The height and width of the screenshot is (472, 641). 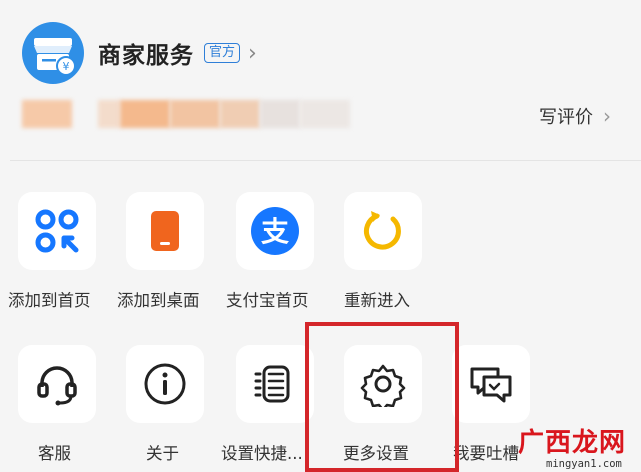 What do you see at coordinates (572, 443) in the screenshot?
I see `watermark-text: 广西龙网` at bounding box center [572, 443].